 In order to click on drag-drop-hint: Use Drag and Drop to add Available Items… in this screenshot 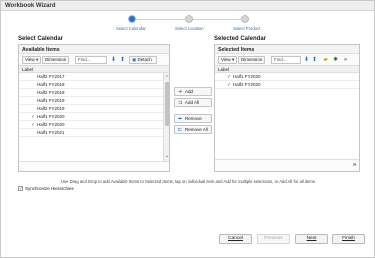, I will do `click(189, 181)`.